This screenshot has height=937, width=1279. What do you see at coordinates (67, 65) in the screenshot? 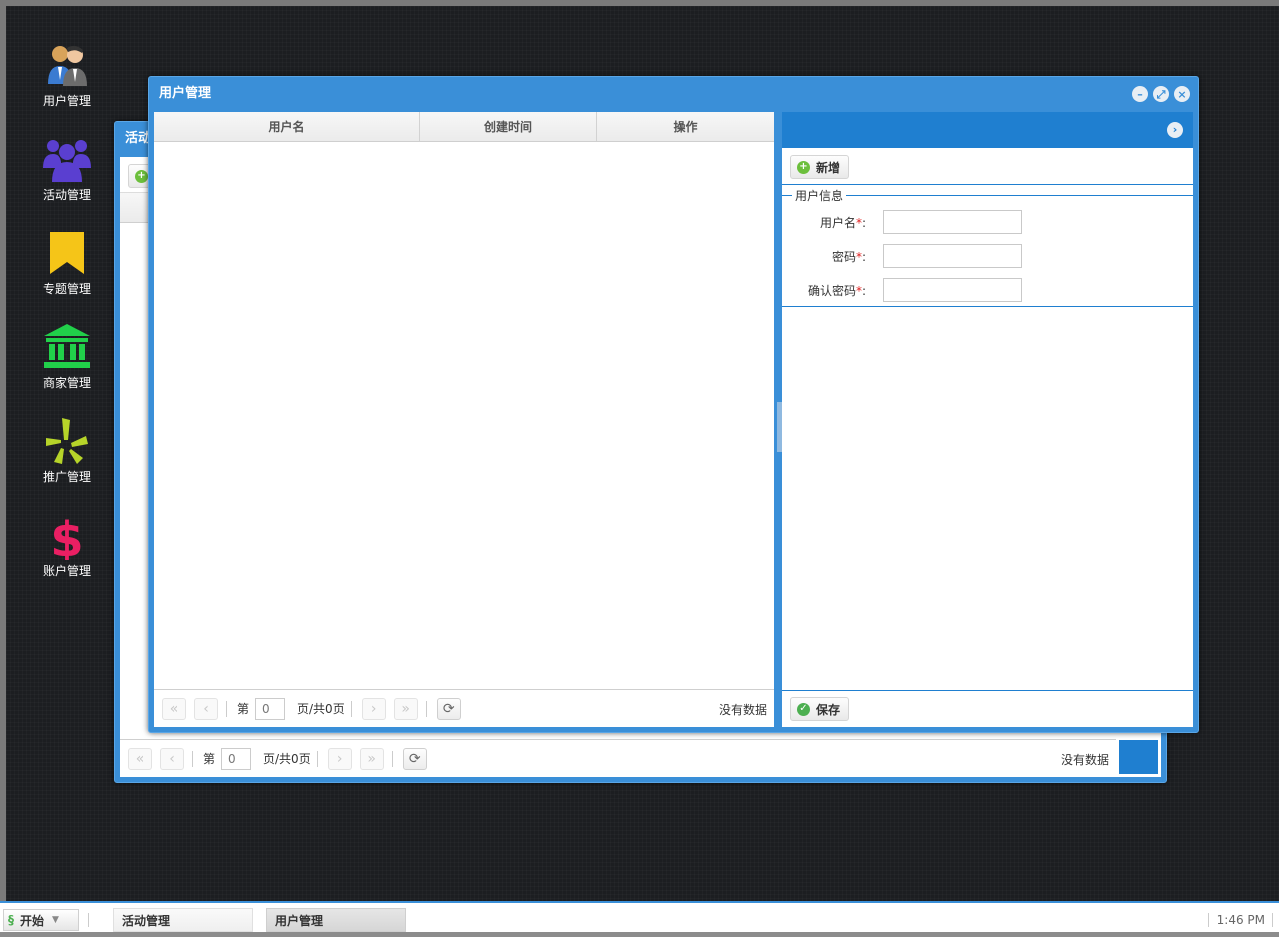
I see `users-icon` at bounding box center [67, 65].